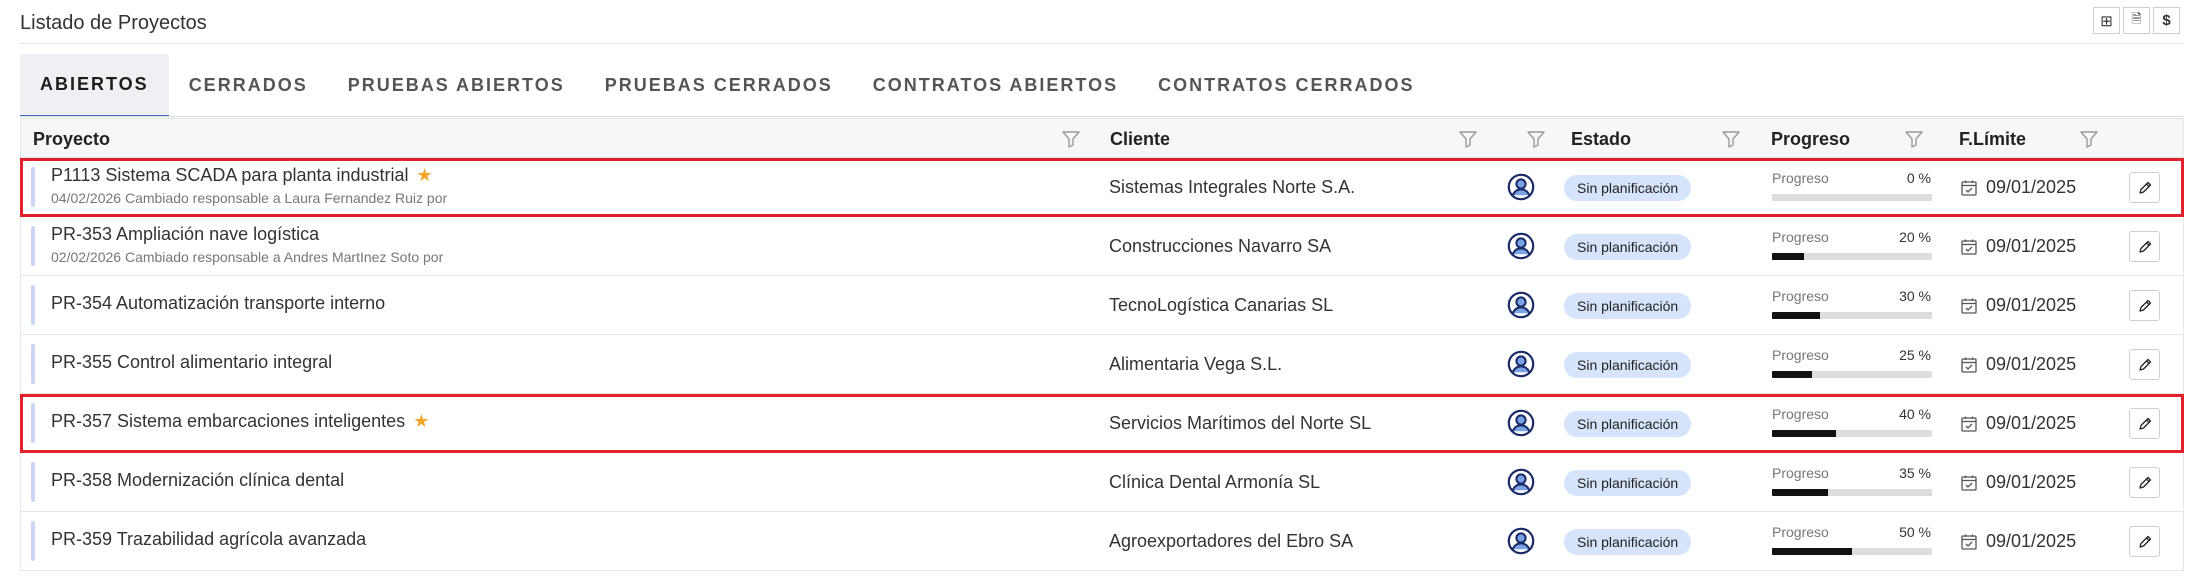 Image resolution: width=2202 pixels, height=588 pixels. What do you see at coordinates (1915, 473) in the screenshot?
I see `progress-value: 35 %` at bounding box center [1915, 473].